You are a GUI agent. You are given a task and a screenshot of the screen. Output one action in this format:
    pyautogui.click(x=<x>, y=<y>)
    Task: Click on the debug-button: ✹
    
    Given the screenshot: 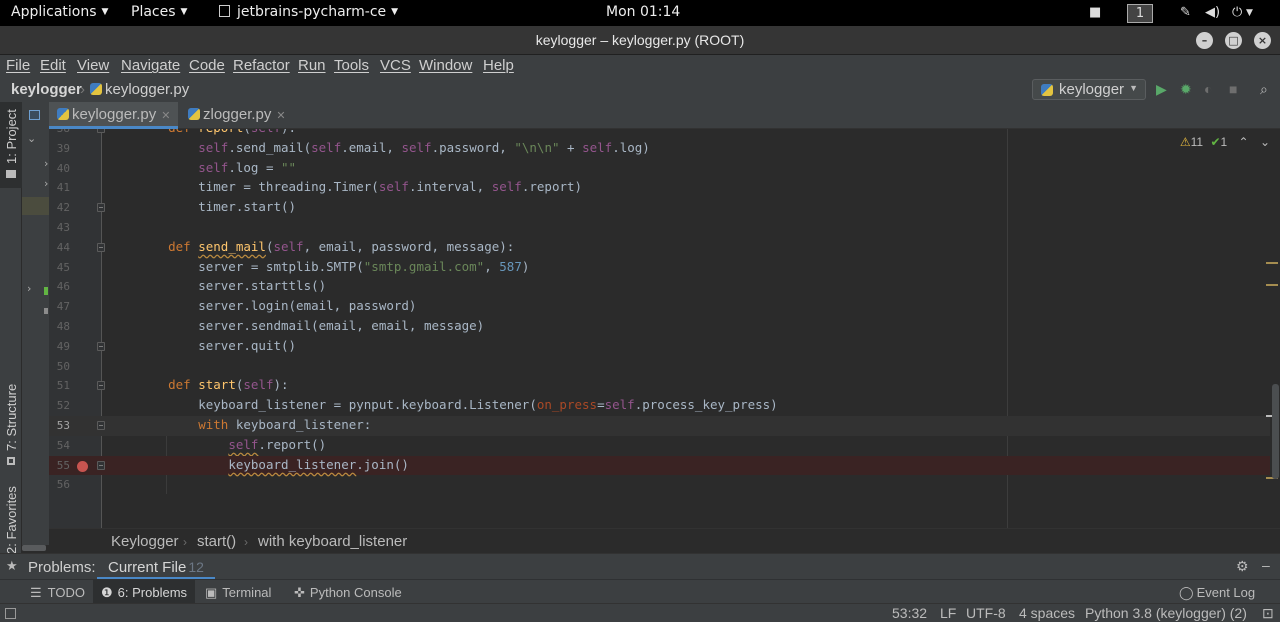 What is the action you would take?
    pyautogui.click(x=1186, y=89)
    